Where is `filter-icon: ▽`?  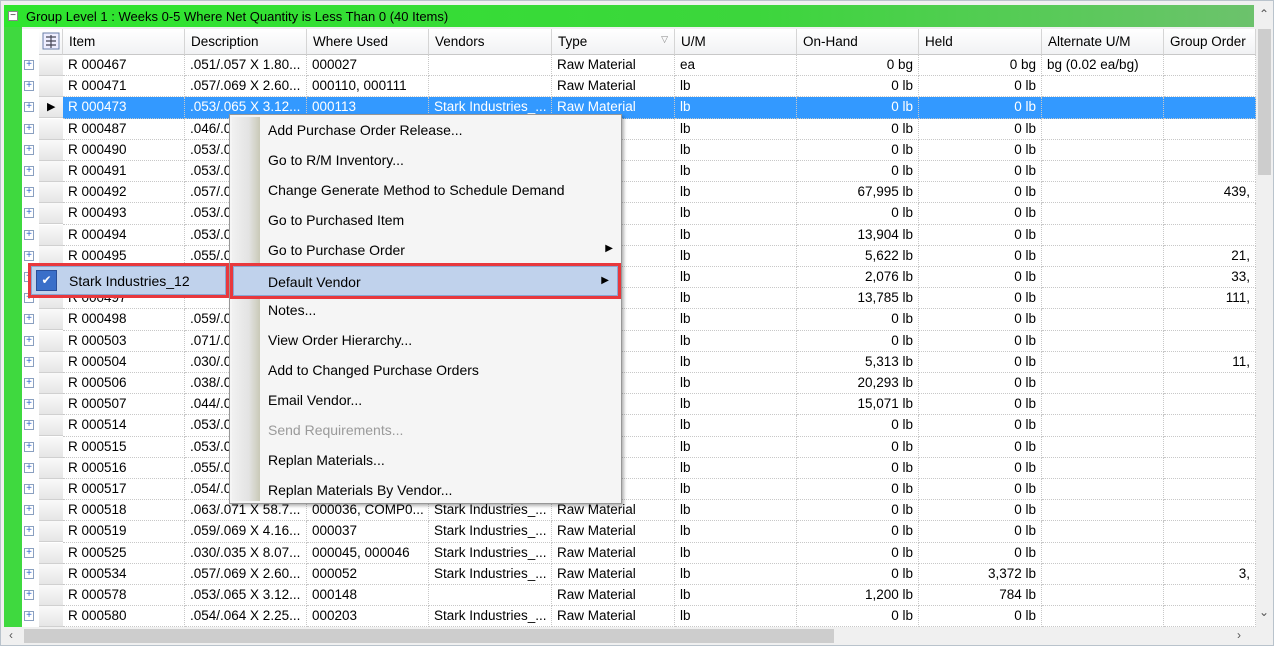
filter-icon: ▽ is located at coordinates (664, 39).